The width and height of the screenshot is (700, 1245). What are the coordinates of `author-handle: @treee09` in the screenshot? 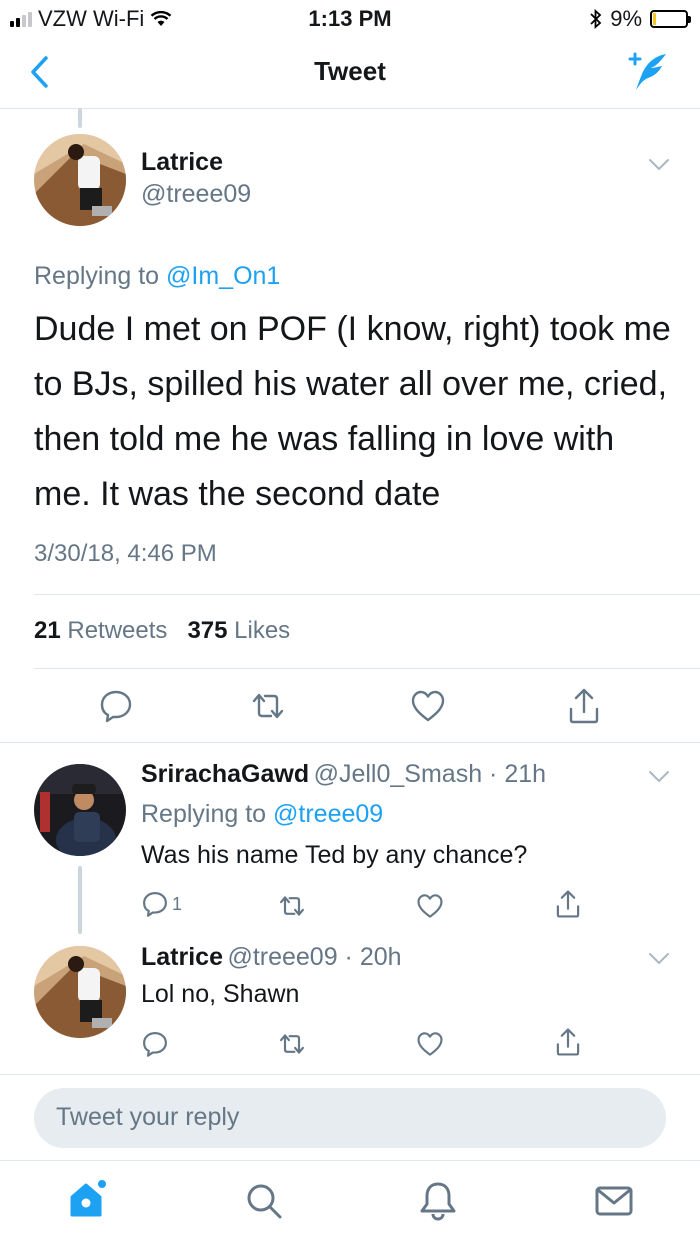 It's located at (196, 194).